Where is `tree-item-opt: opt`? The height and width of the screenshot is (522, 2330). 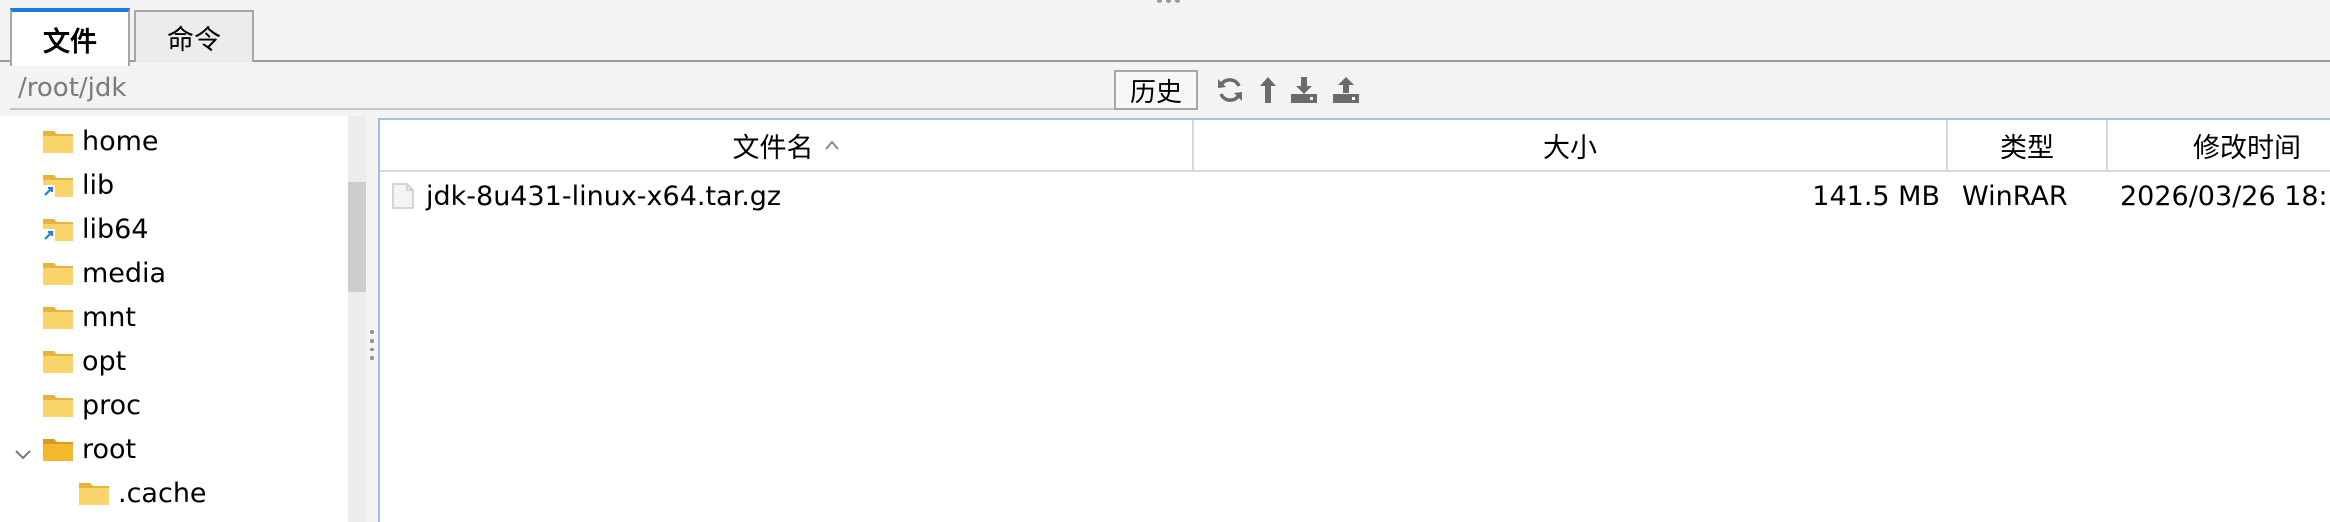
tree-item-opt: opt is located at coordinates (84, 361).